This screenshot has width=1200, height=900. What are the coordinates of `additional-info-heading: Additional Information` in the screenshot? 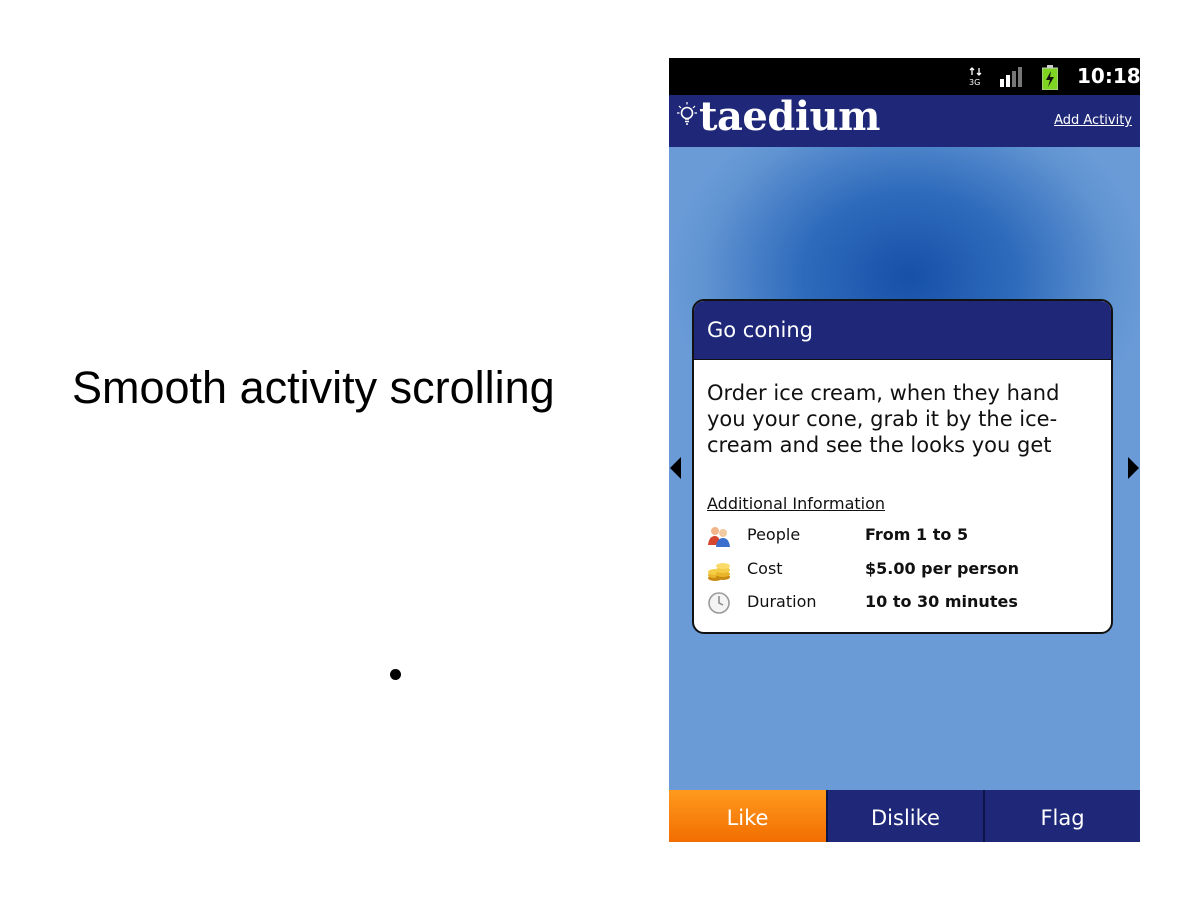 It's located at (796, 503).